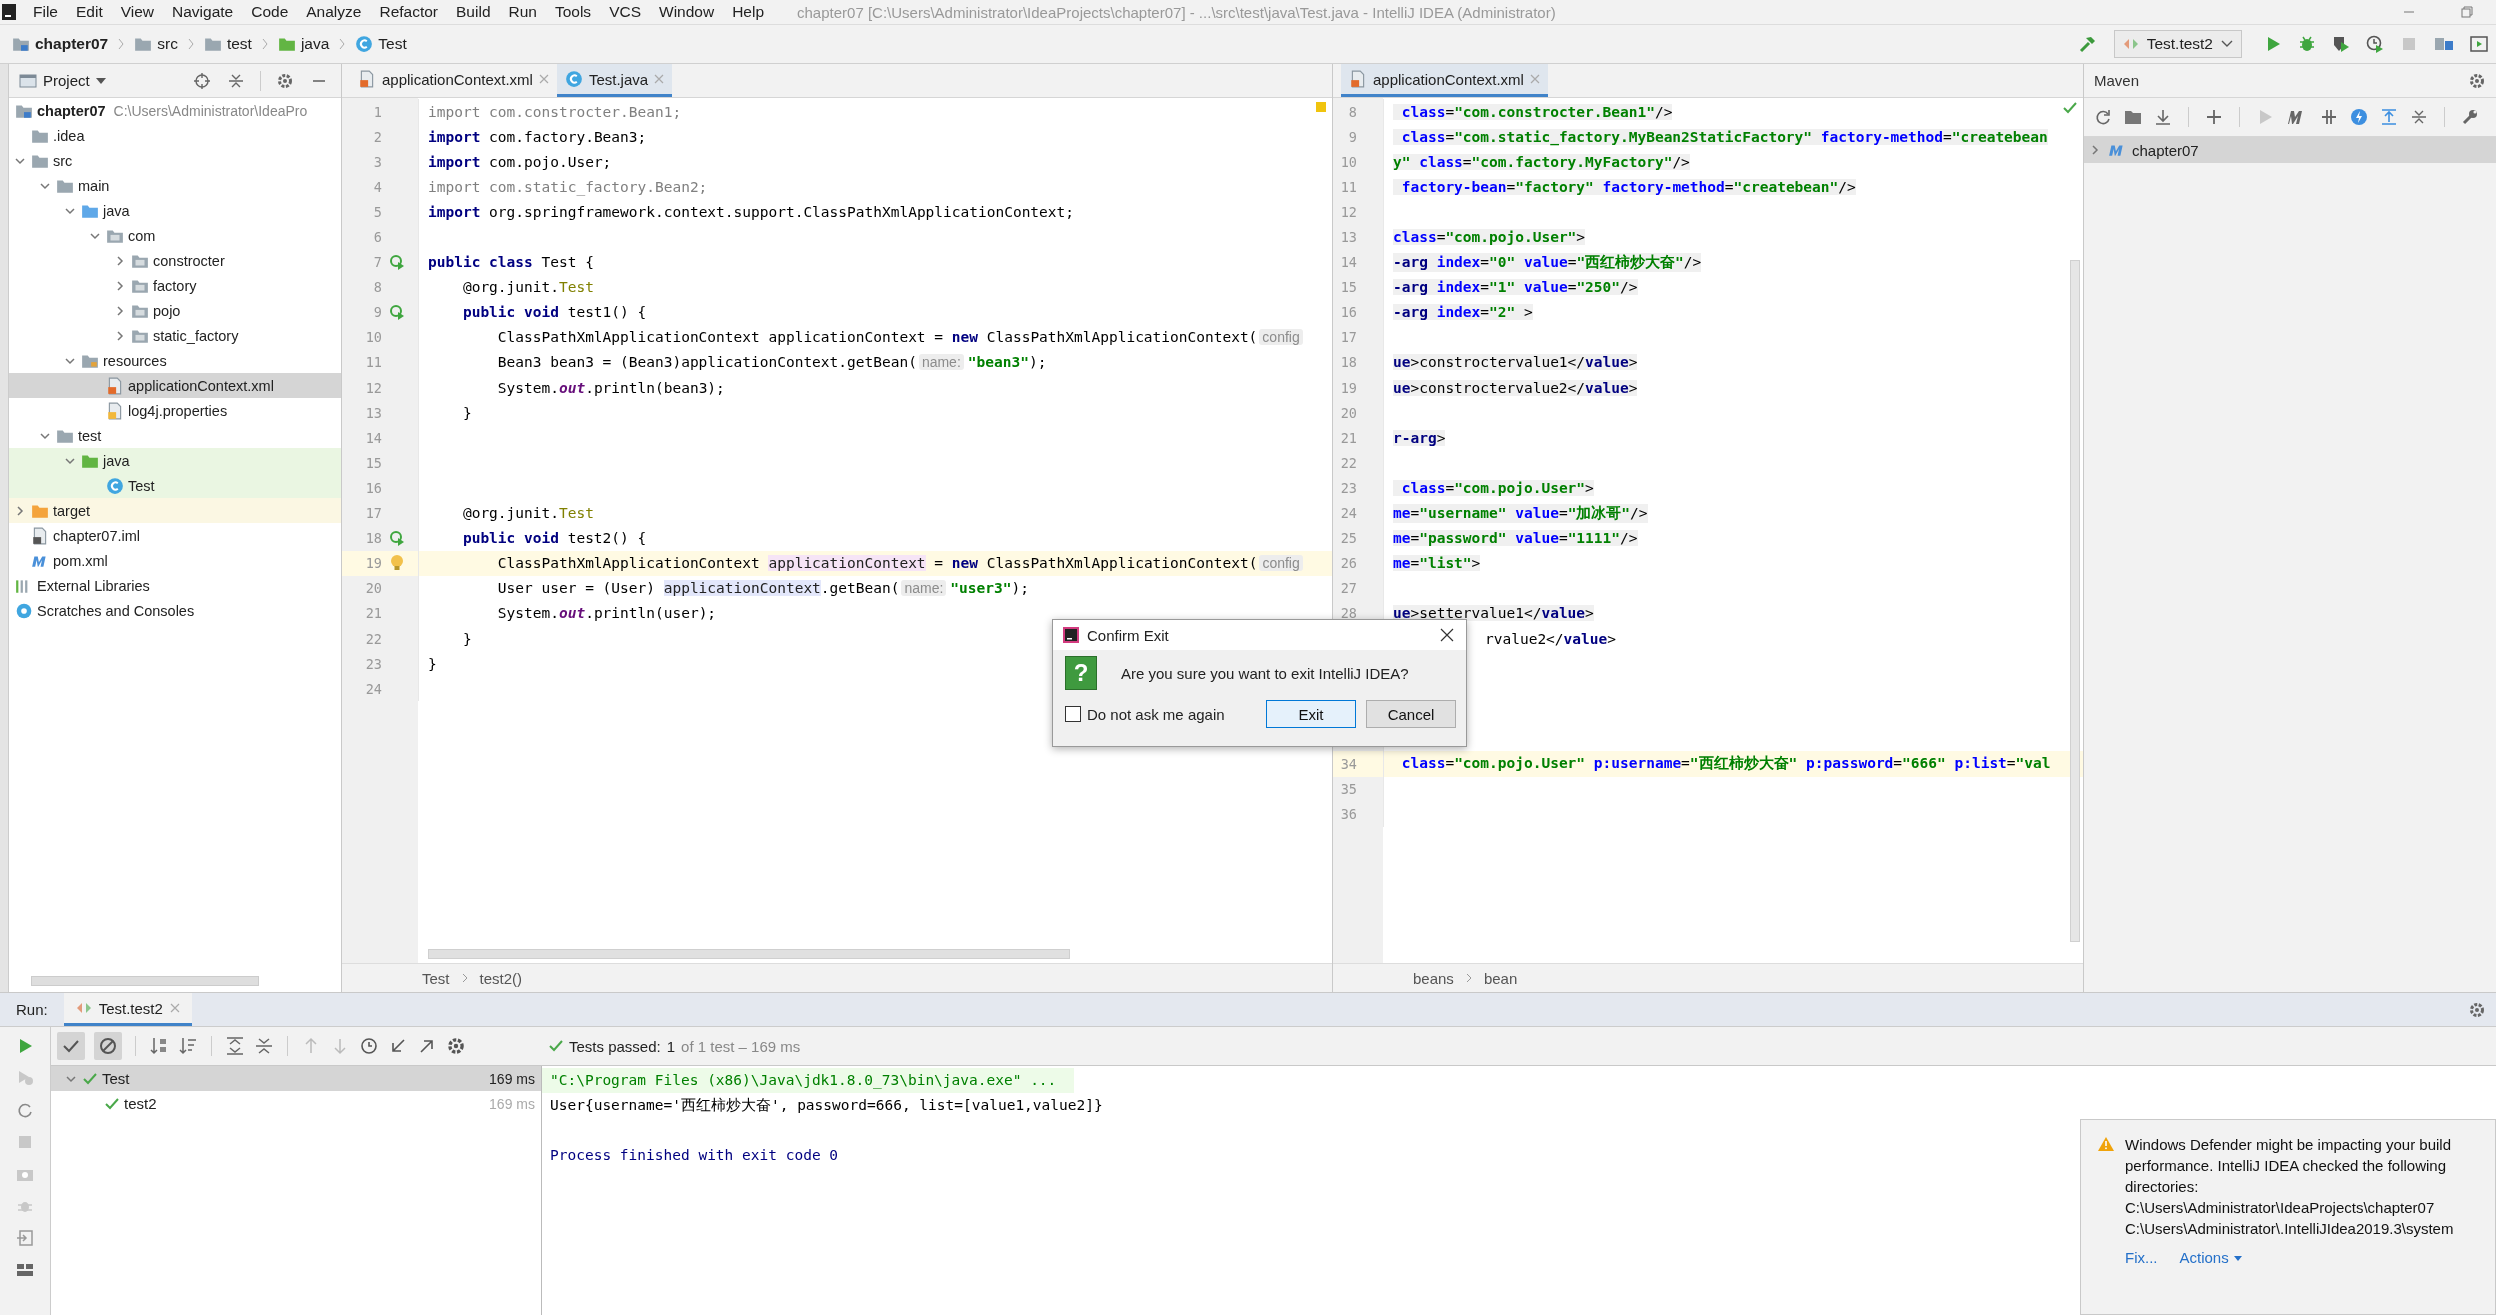 The height and width of the screenshot is (1315, 2496). What do you see at coordinates (373, 337) in the screenshot?
I see `line-number: 10` at bounding box center [373, 337].